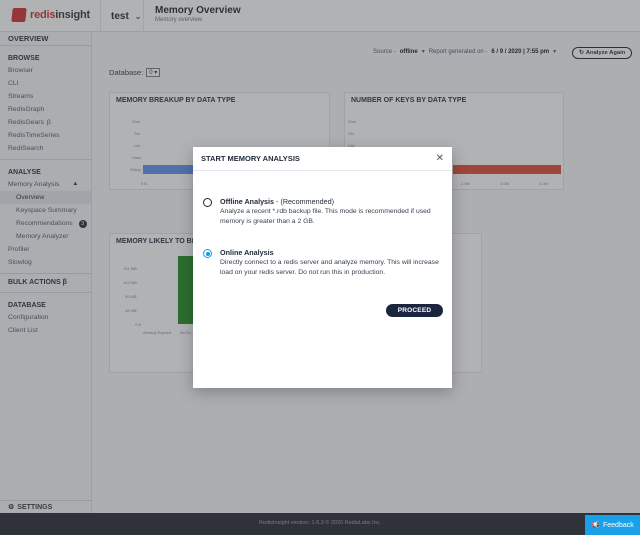 The height and width of the screenshot is (535, 640). Describe the element at coordinates (440, 158) in the screenshot. I see `close-icon: ✕` at that location.